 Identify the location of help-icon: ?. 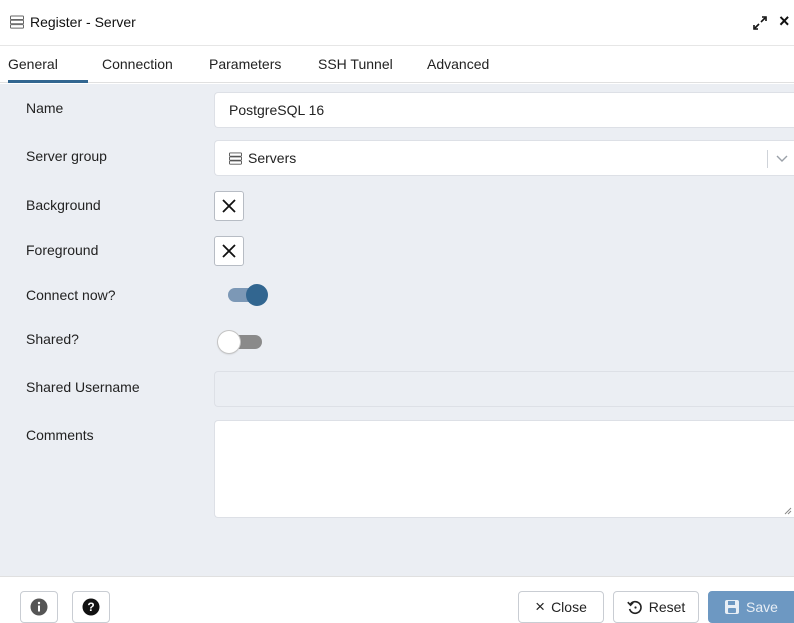
(91, 607).